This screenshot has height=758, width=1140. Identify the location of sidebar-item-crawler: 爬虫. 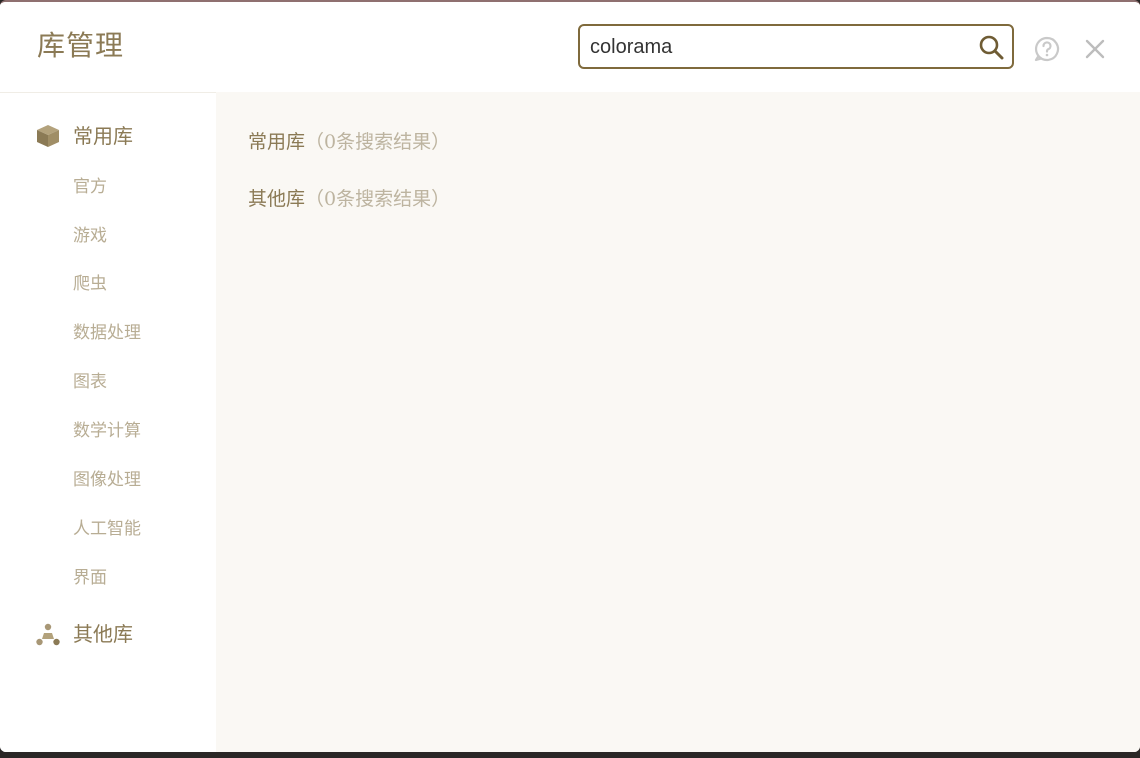
(90, 284).